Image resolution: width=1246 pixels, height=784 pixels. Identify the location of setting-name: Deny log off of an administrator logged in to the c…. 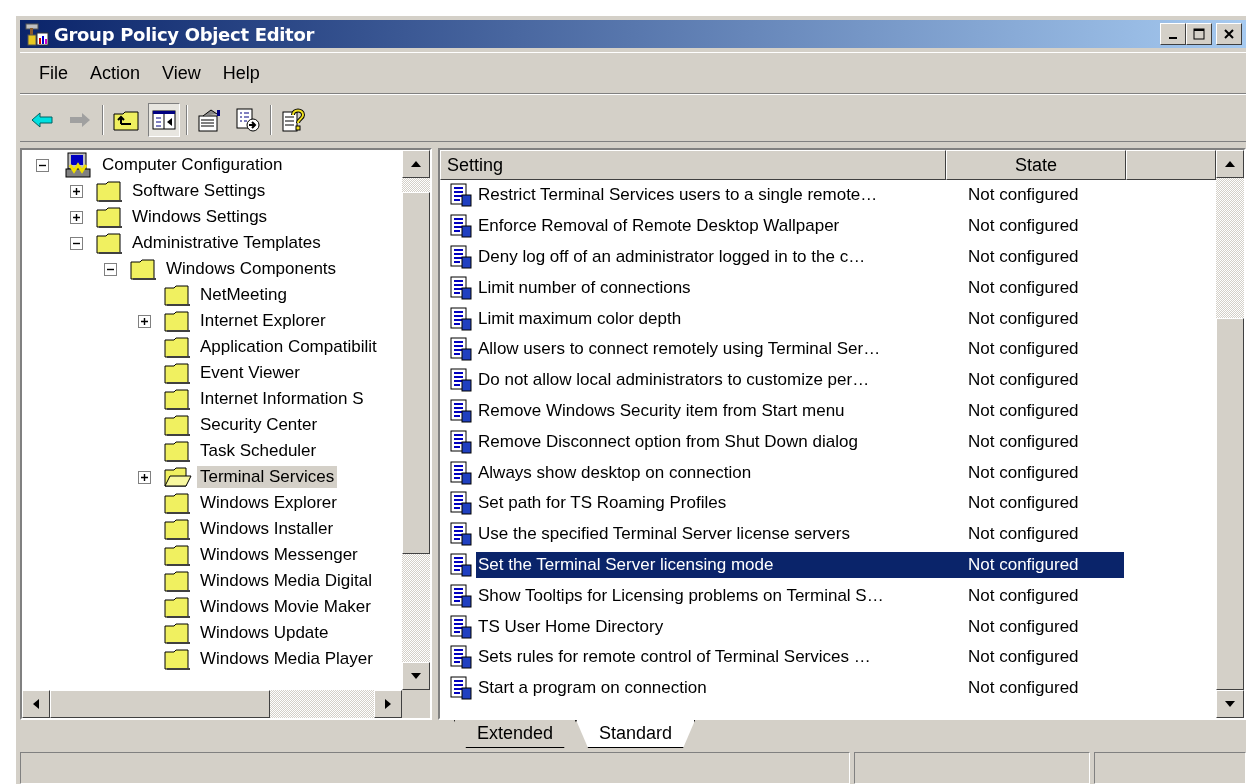
(672, 257).